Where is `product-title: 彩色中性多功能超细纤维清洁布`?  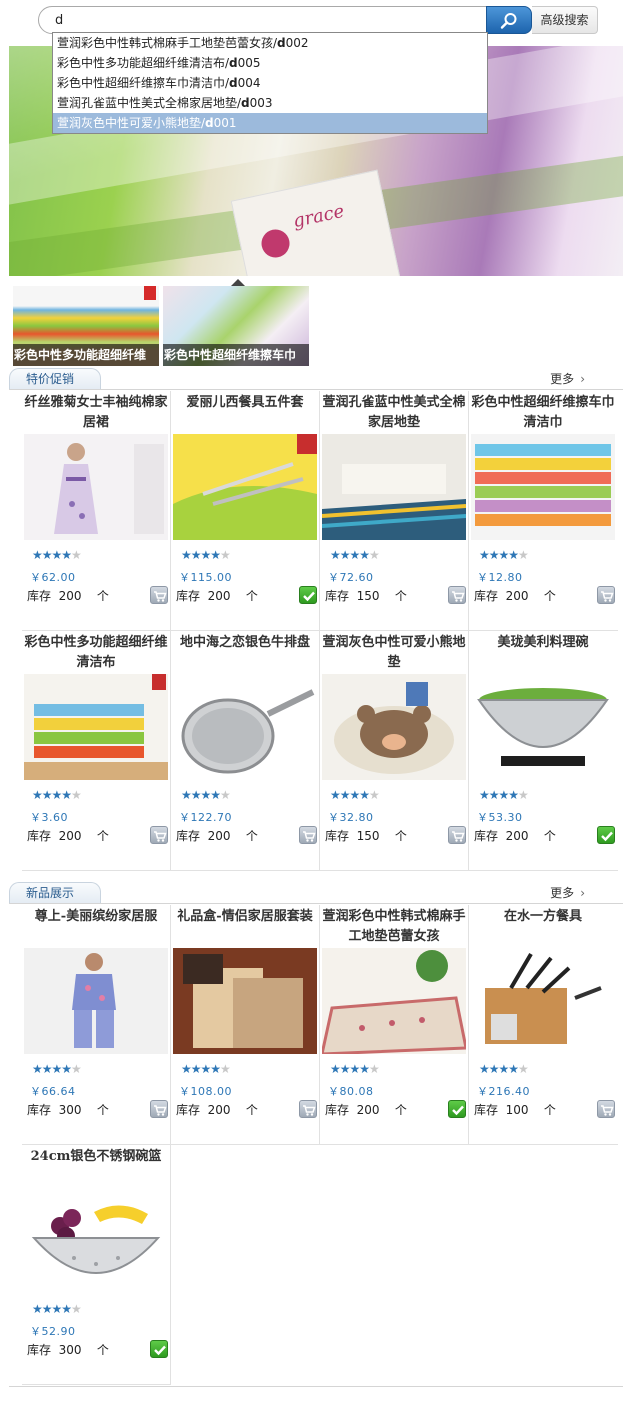
product-title: 彩色中性多功能超细纤维清洁布 is located at coordinates (96, 653).